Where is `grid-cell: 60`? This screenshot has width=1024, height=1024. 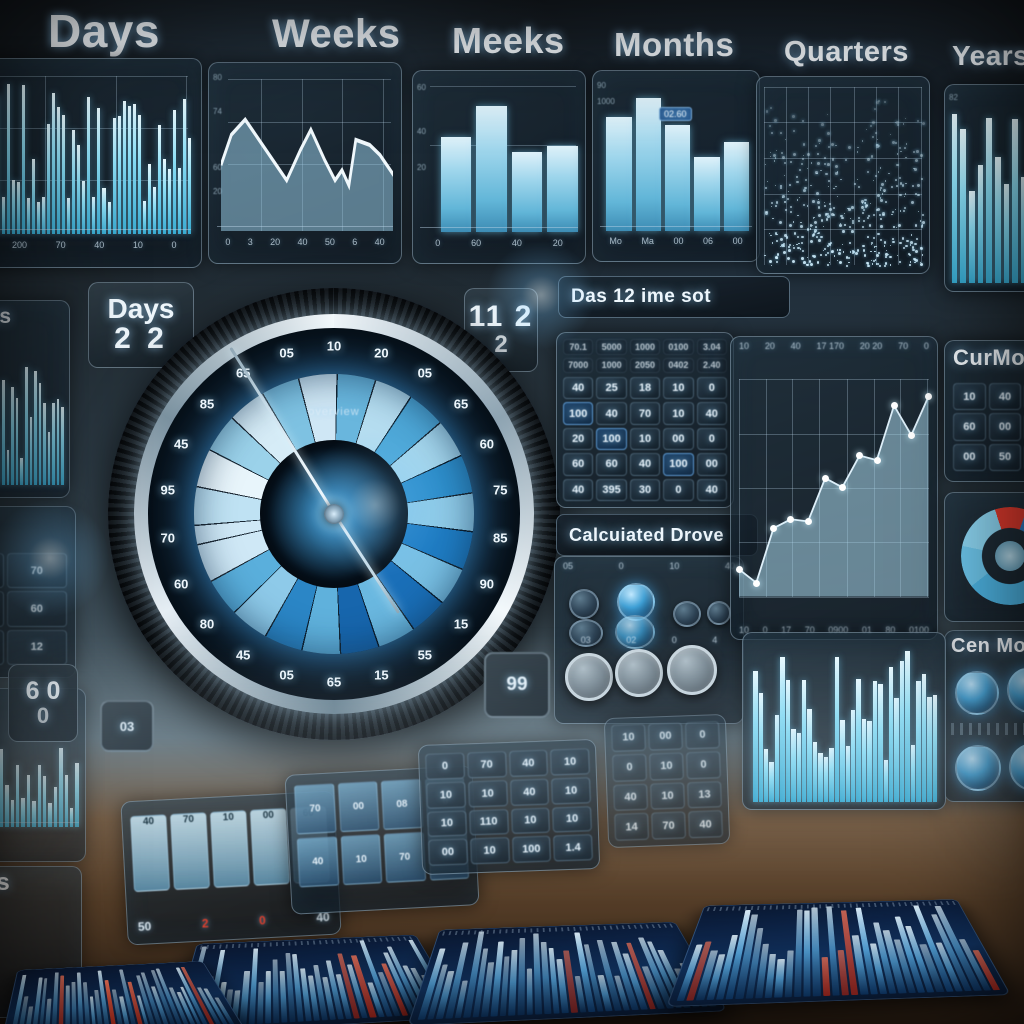
grid-cell: 60 is located at coordinates (969, 427).